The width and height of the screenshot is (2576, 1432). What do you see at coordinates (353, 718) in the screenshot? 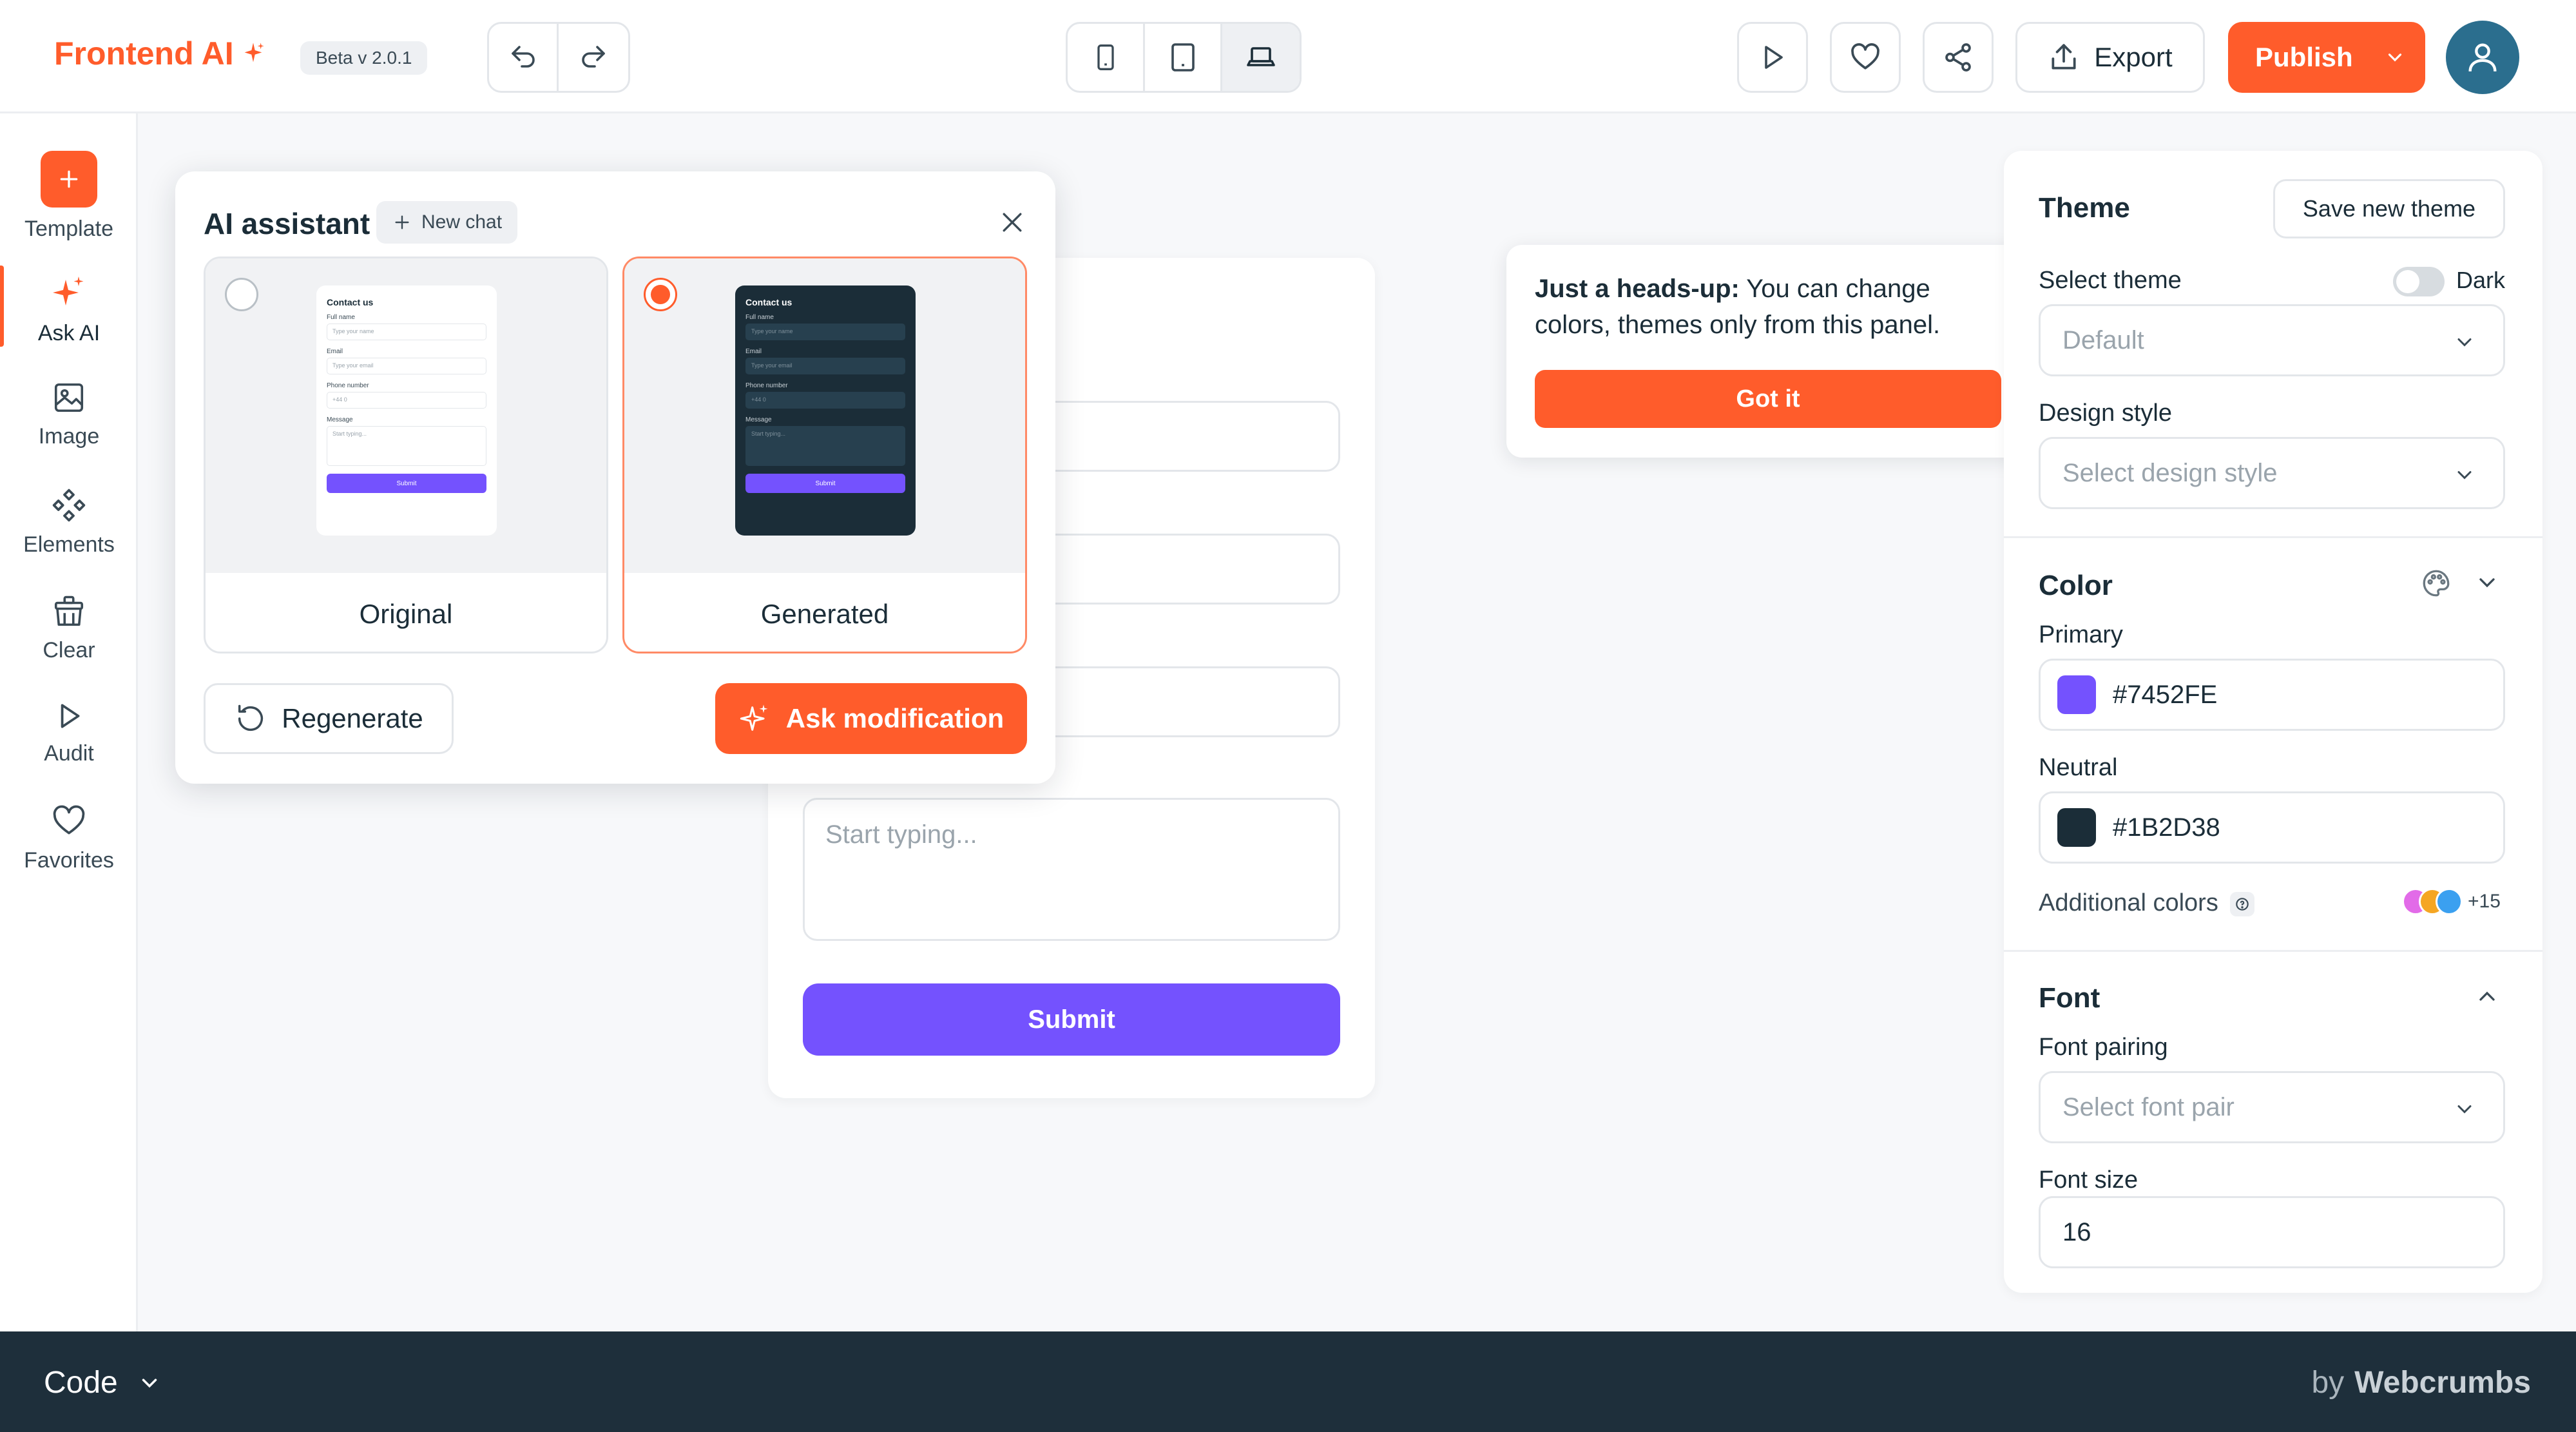
I see `regenerate-label: Regenerate` at bounding box center [353, 718].